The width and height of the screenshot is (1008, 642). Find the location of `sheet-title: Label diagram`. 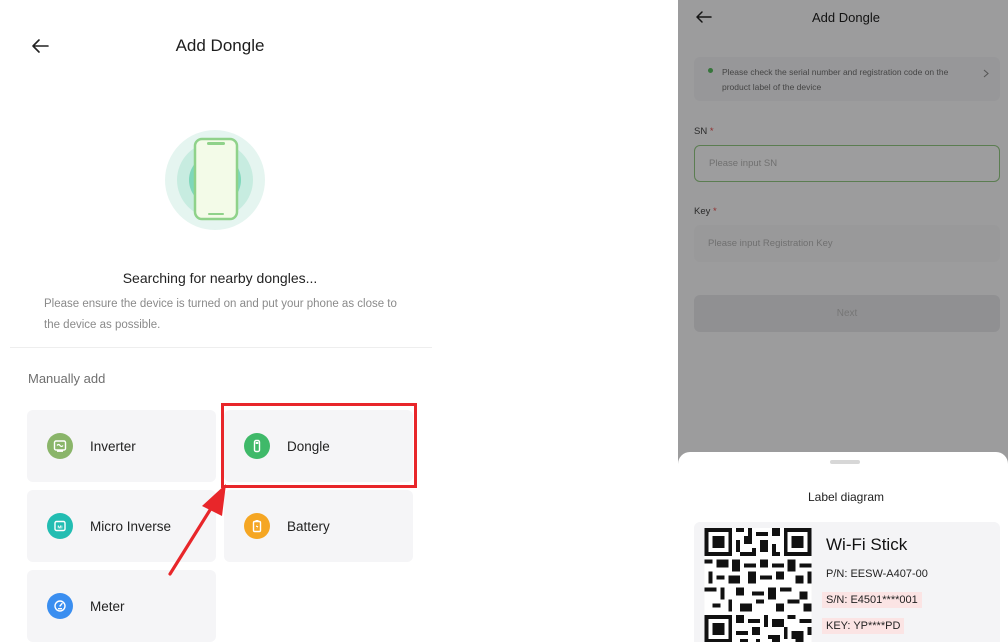

sheet-title: Label diagram is located at coordinates (846, 497).